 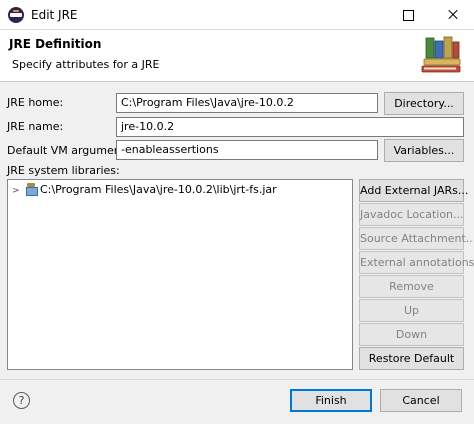 What do you see at coordinates (35, 126) in the screenshot?
I see `jre-name-label: JRE name:` at bounding box center [35, 126].